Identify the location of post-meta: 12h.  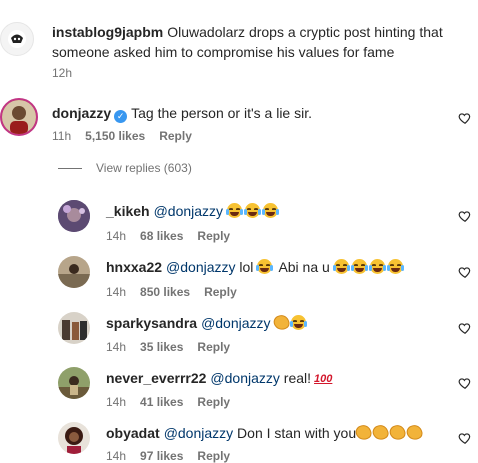
(69, 73).